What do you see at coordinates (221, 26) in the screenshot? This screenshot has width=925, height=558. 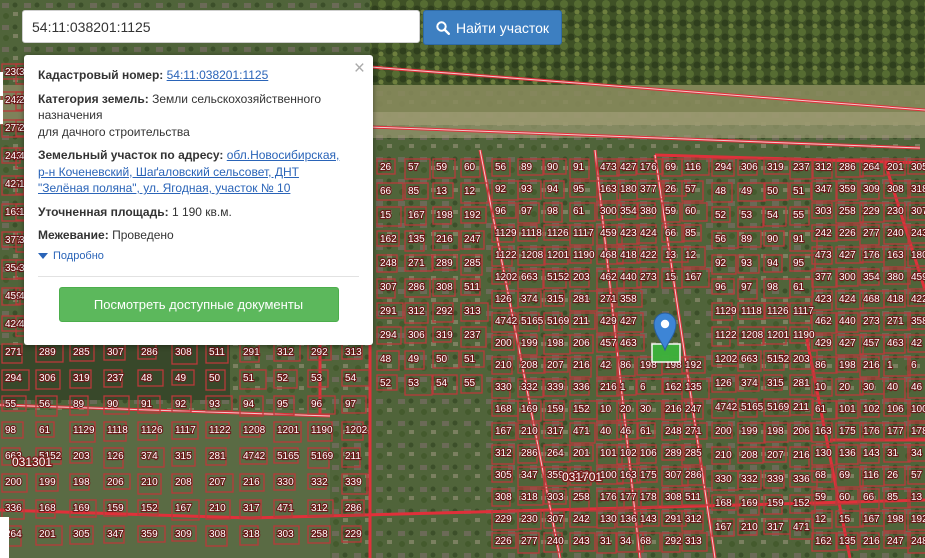 I see `search-input` at bounding box center [221, 26].